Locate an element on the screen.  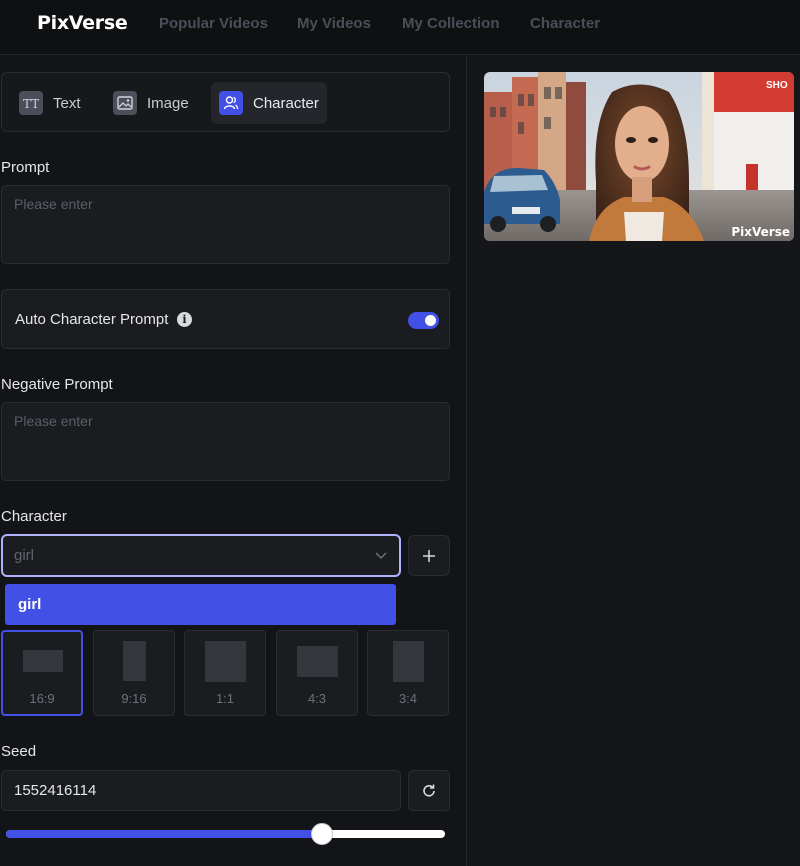
auto-character-prompt-label: Auto Character Prompt is located at coordinates (92, 319).